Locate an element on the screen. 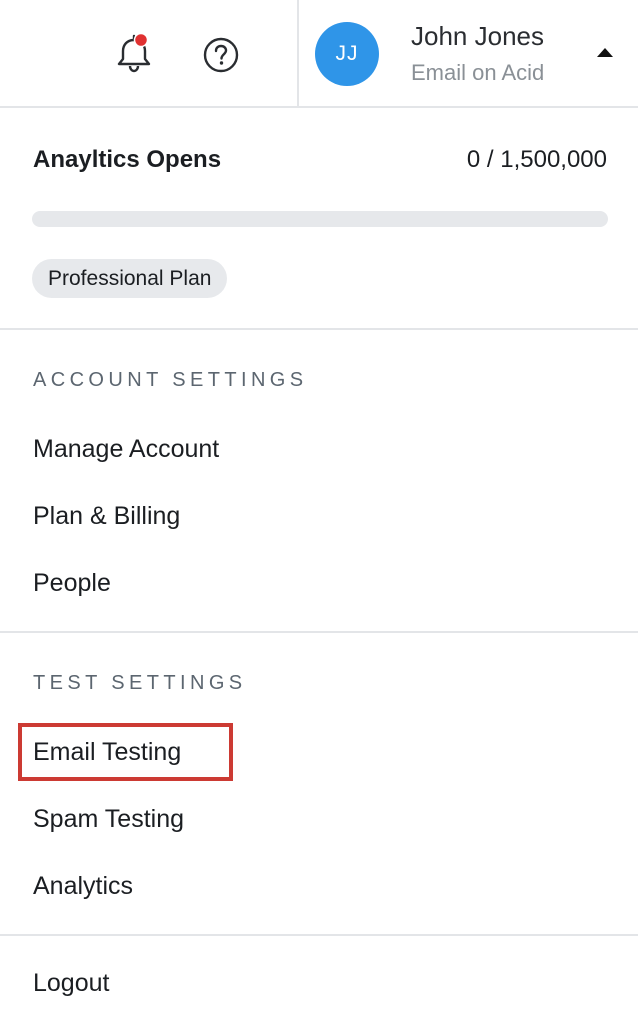  notification-dot is located at coordinates (141, 40).